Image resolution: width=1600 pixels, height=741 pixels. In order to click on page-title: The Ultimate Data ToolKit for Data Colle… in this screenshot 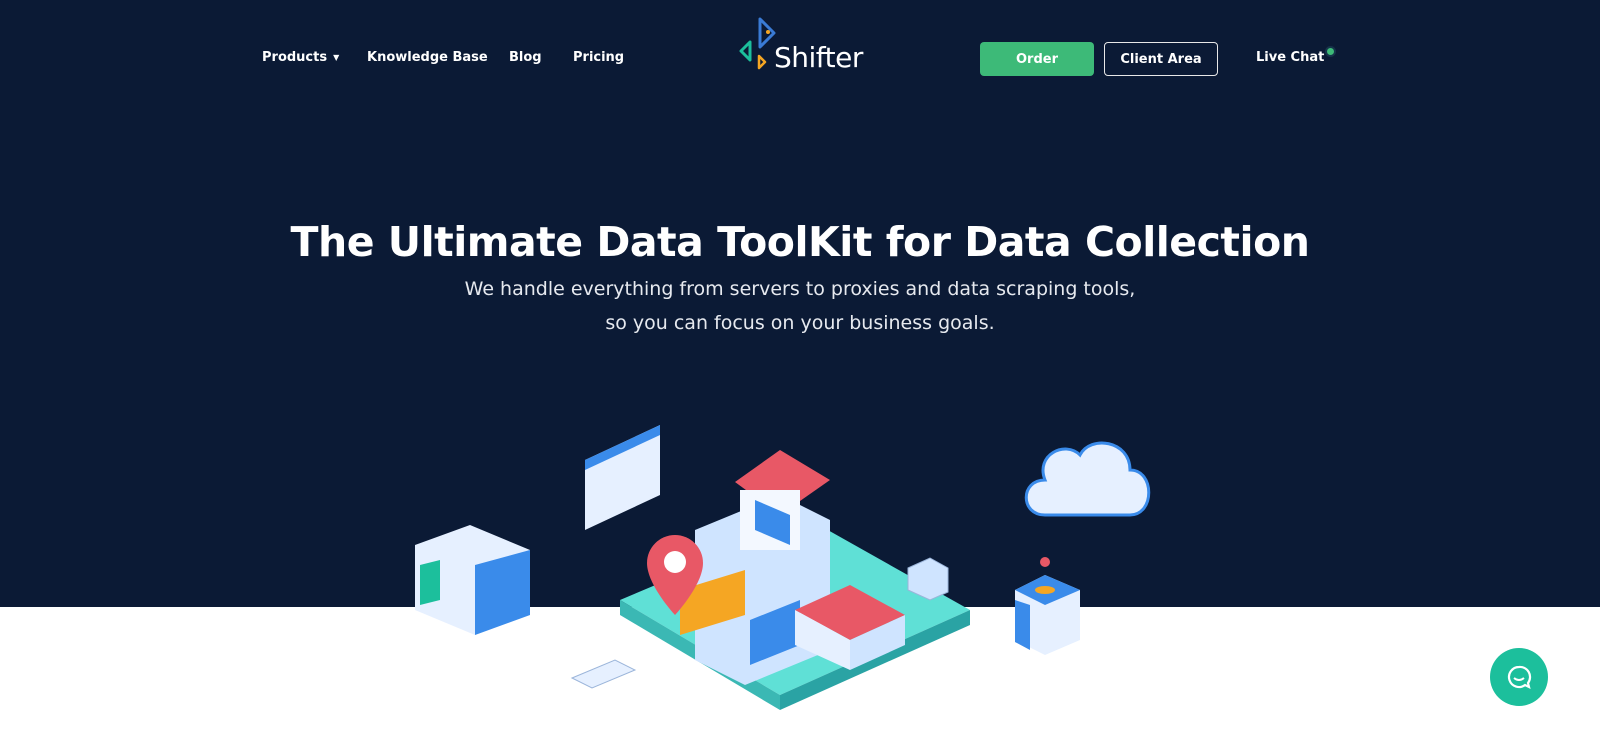, I will do `click(800, 242)`.